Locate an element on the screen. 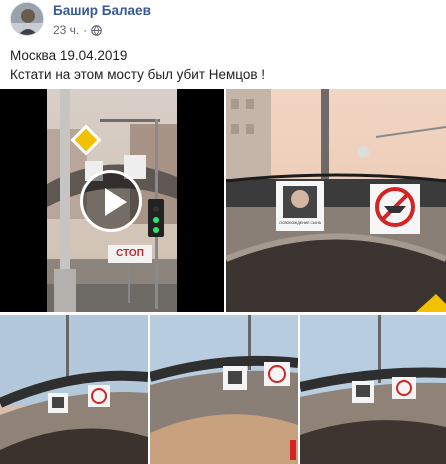  post-header: Башир Балаев 23 ч. · is located at coordinates (223, 20).